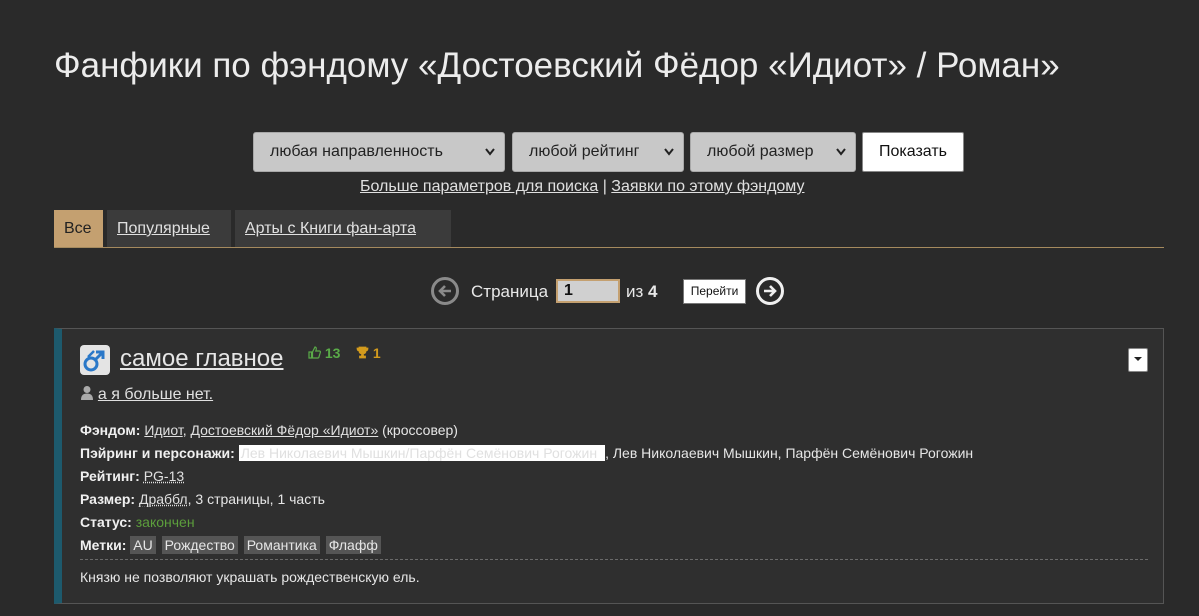 This screenshot has width=1199, height=616. Describe the element at coordinates (202, 359) in the screenshot. I see `fanfic-title-link: самое главное` at that location.